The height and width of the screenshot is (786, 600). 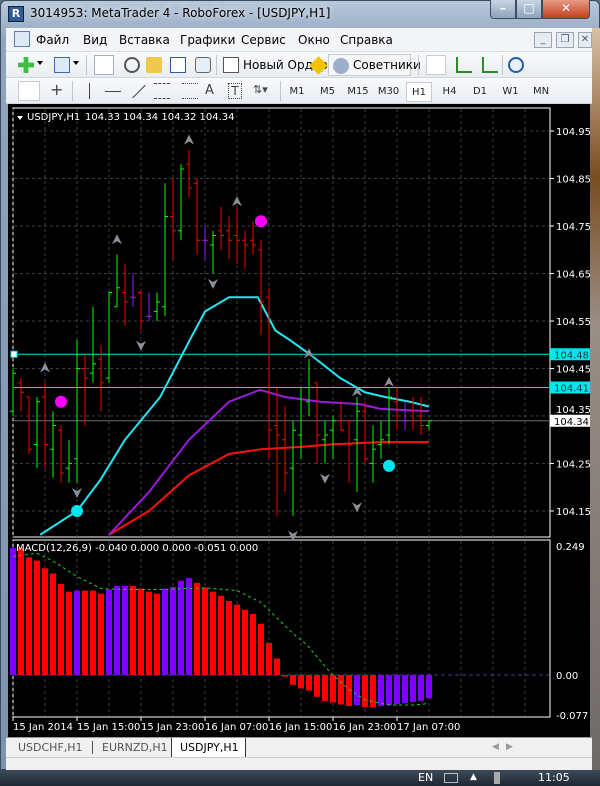 I want to click on fibonacci-icon, so click(x=190, y=91).